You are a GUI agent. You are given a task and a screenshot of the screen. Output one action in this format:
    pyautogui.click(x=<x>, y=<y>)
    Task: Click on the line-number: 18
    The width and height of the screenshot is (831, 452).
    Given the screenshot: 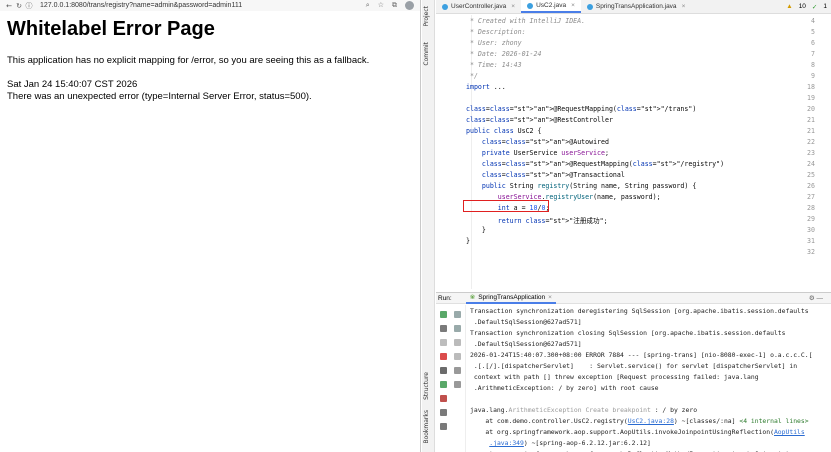 What is the action you would take?
    pyautogui.click(x=811, y=87)
    